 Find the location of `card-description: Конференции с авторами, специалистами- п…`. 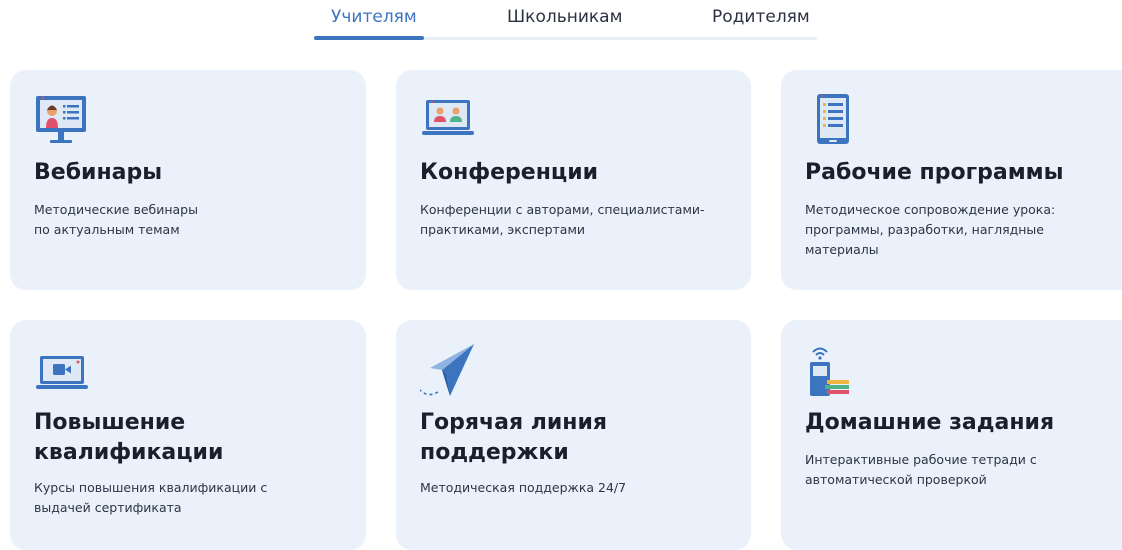

card-description: Конференции с авторами, специалистами- п… is located at coordinates (562, 219).